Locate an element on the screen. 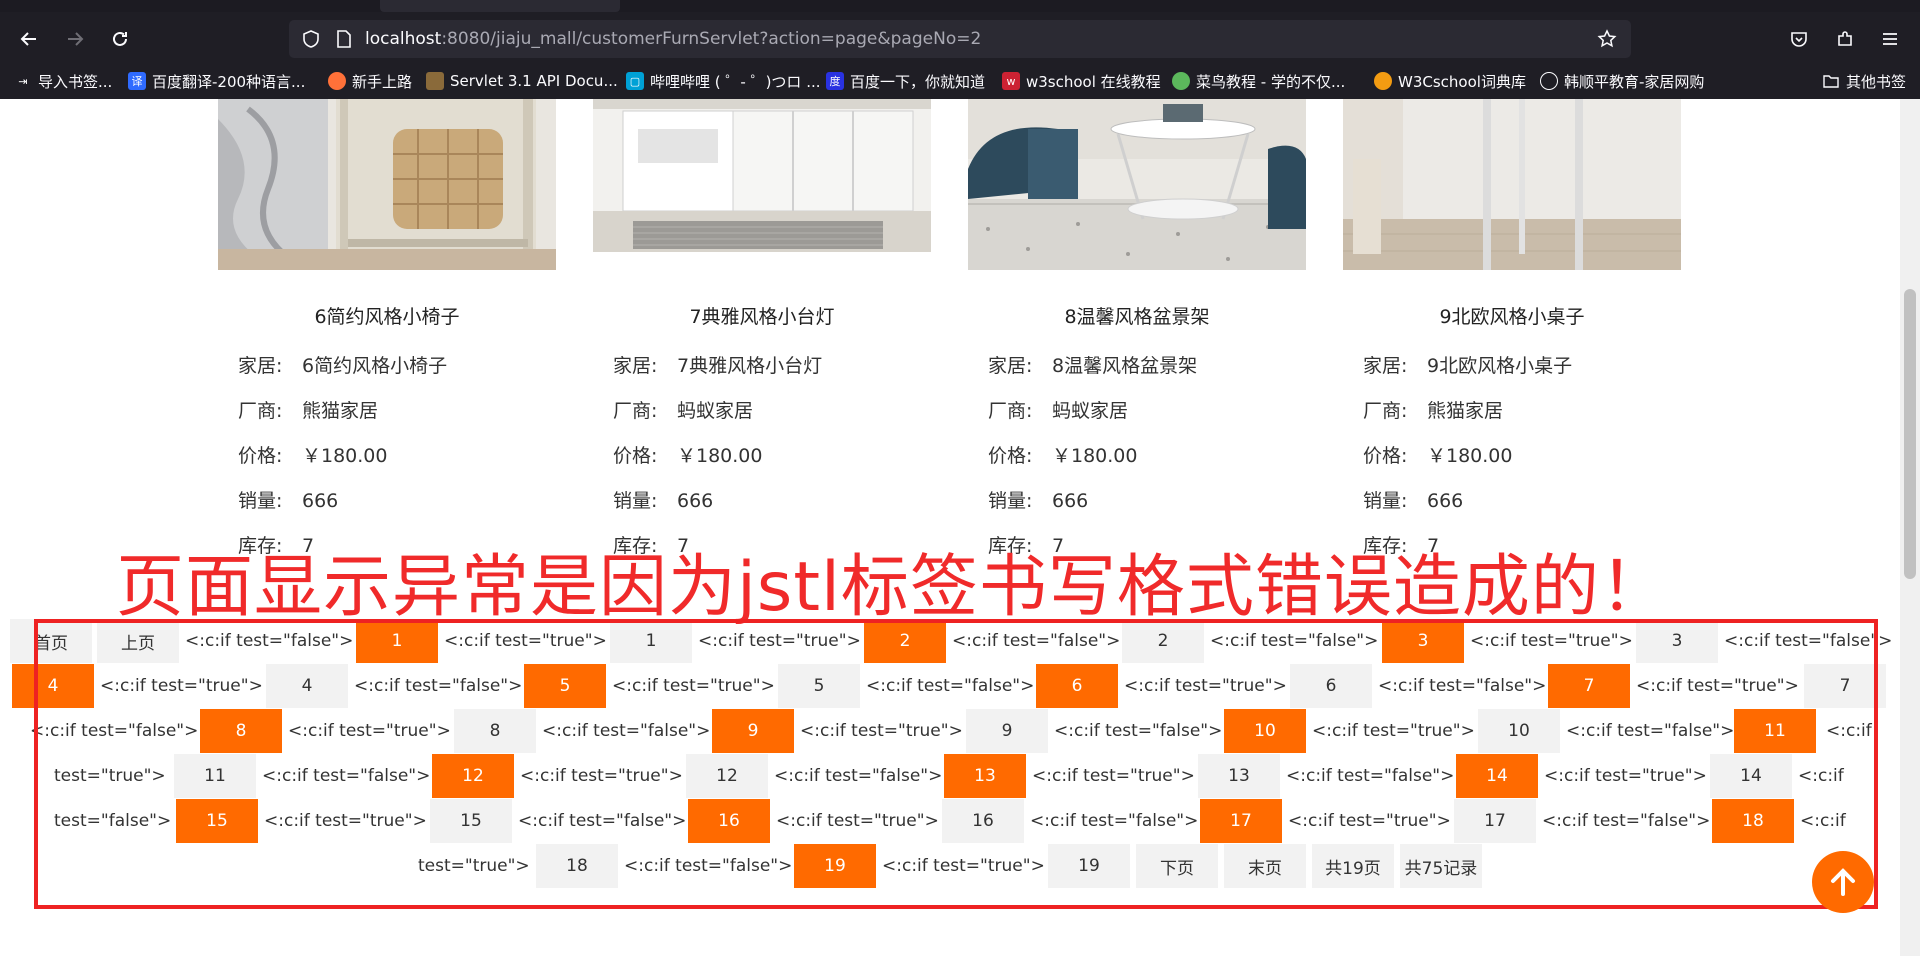 The width and height of the screenshot is (1920, 956). extensions-button is located at coordinates (1845, 39).